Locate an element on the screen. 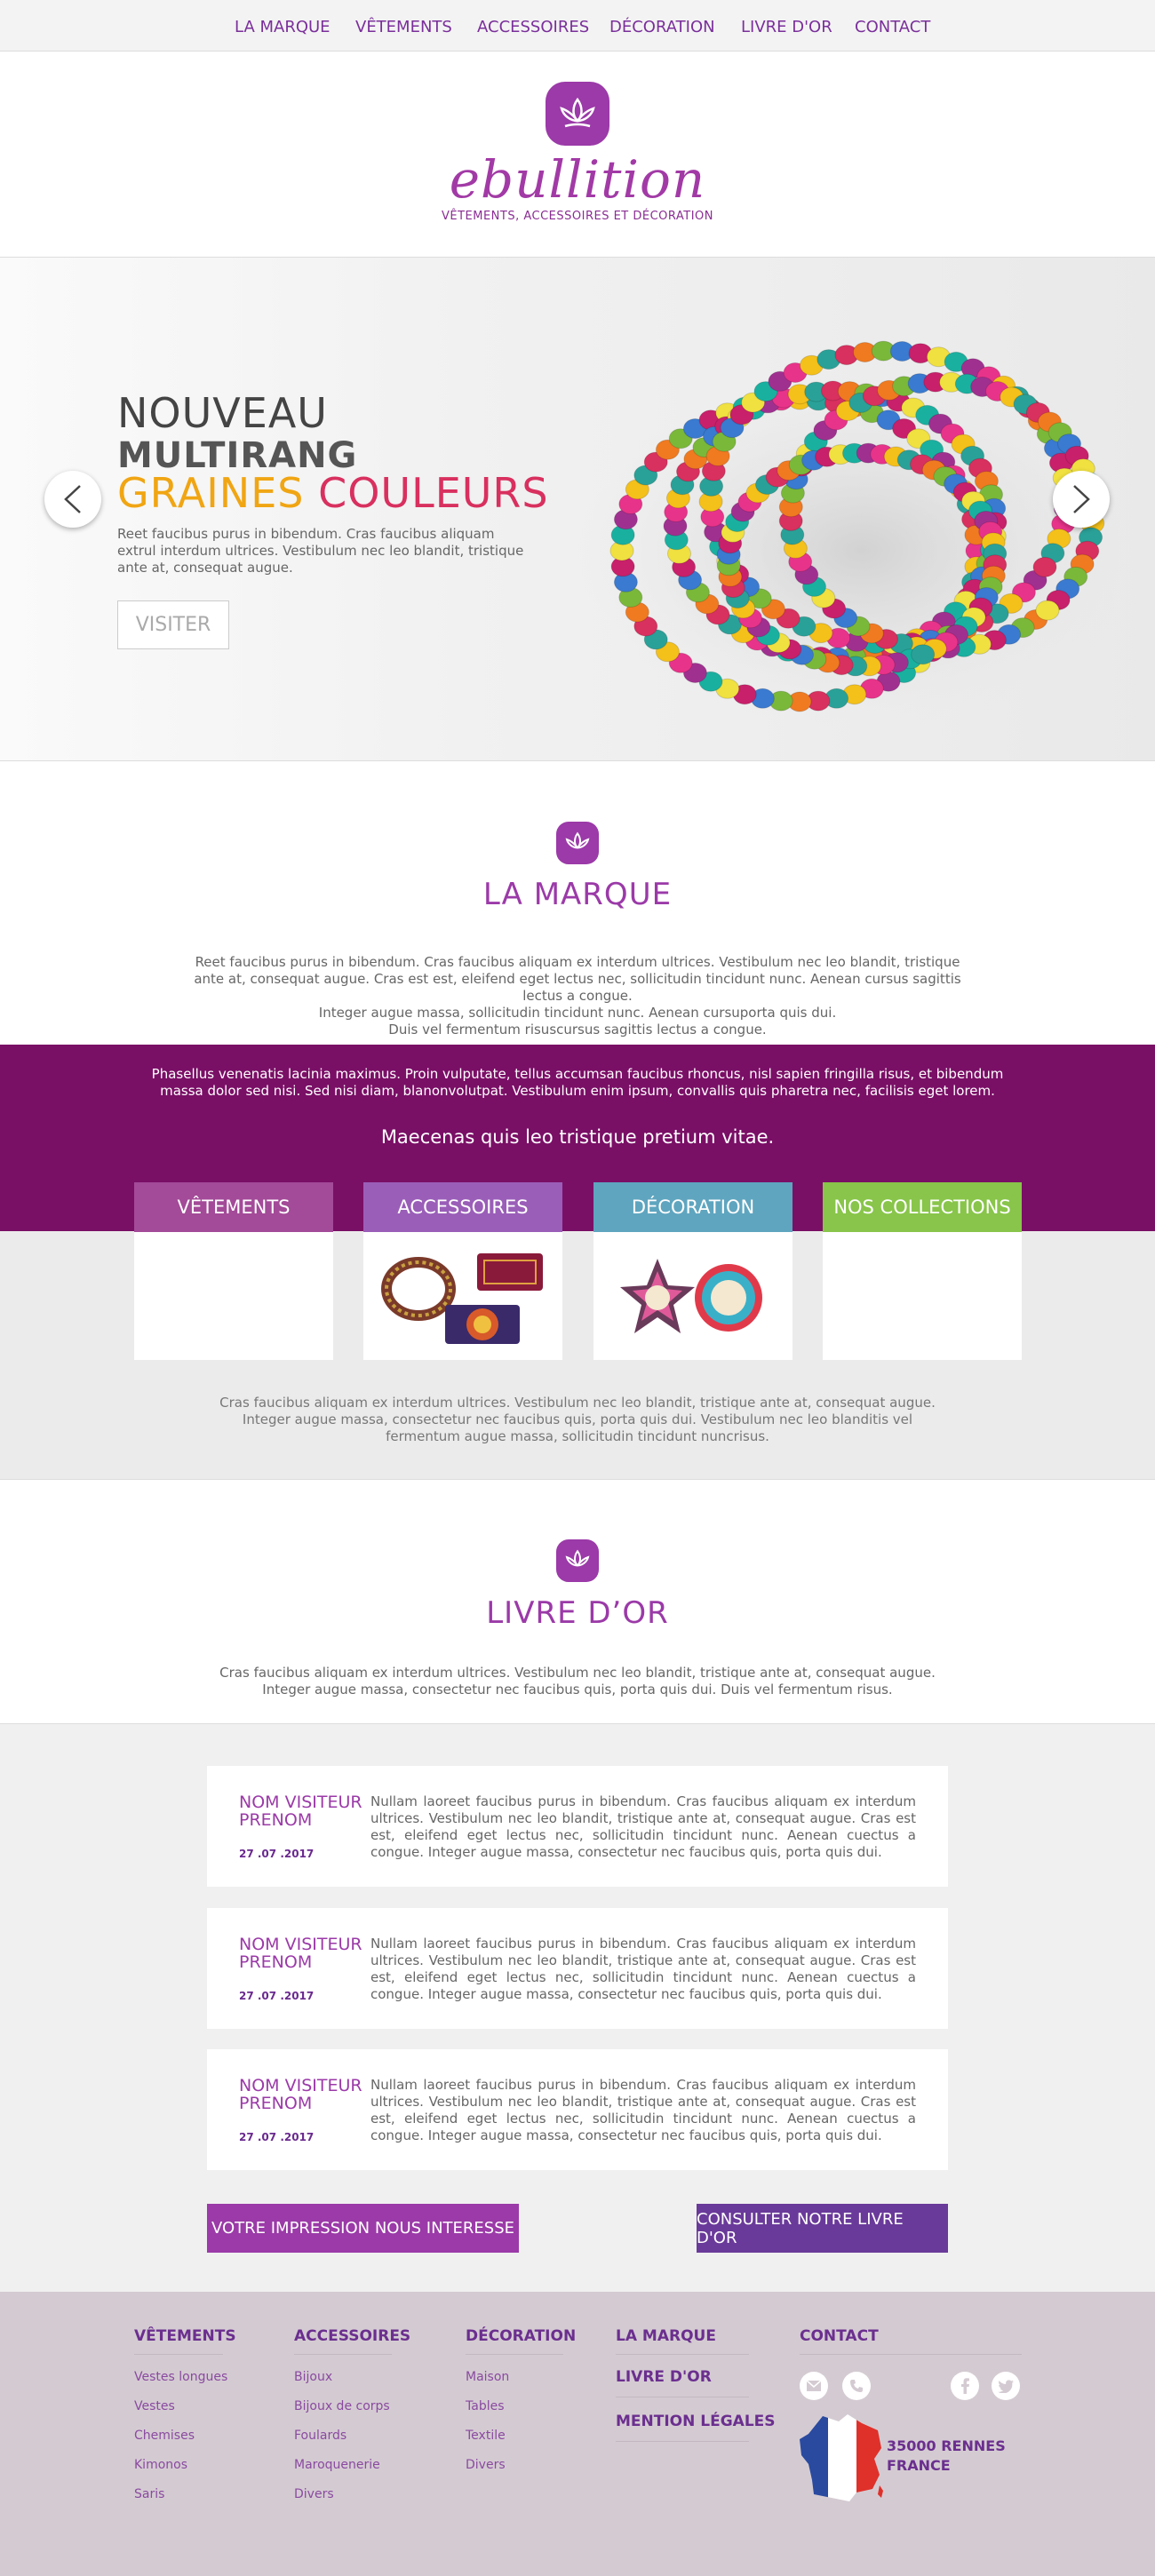 The height and width of the screenshot is (2576, 1155). footer-link: Bijoux is located at coordinates (313, 2377).